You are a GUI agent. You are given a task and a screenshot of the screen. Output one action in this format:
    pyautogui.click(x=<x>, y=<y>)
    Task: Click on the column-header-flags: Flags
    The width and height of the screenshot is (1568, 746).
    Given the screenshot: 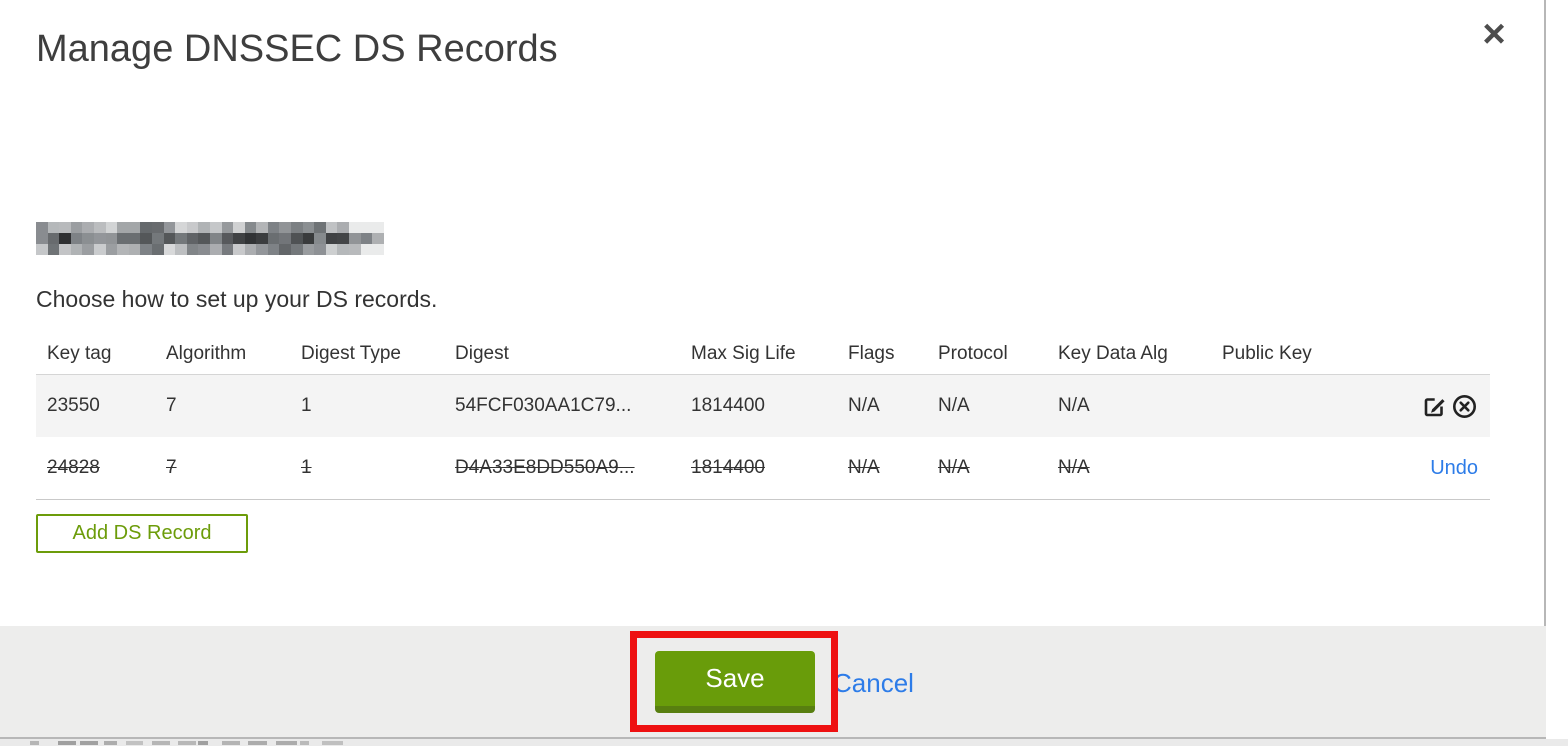 What is the action you would take?
    pyautogui.click(x=871, y=353)
    